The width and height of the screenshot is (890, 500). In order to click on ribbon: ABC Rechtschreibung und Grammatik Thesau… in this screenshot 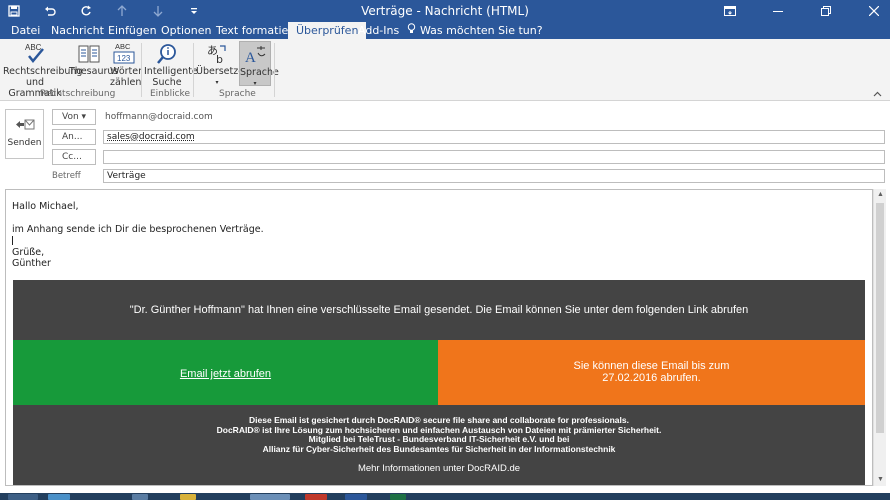, I will do `click(445, 70)`.